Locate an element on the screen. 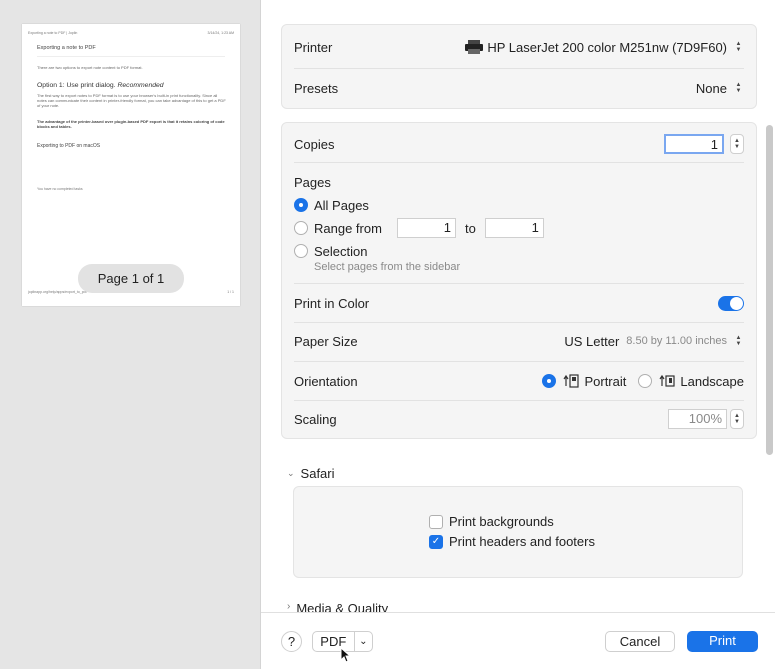  range-from-input: 1 is located at coordinates (426, 228).